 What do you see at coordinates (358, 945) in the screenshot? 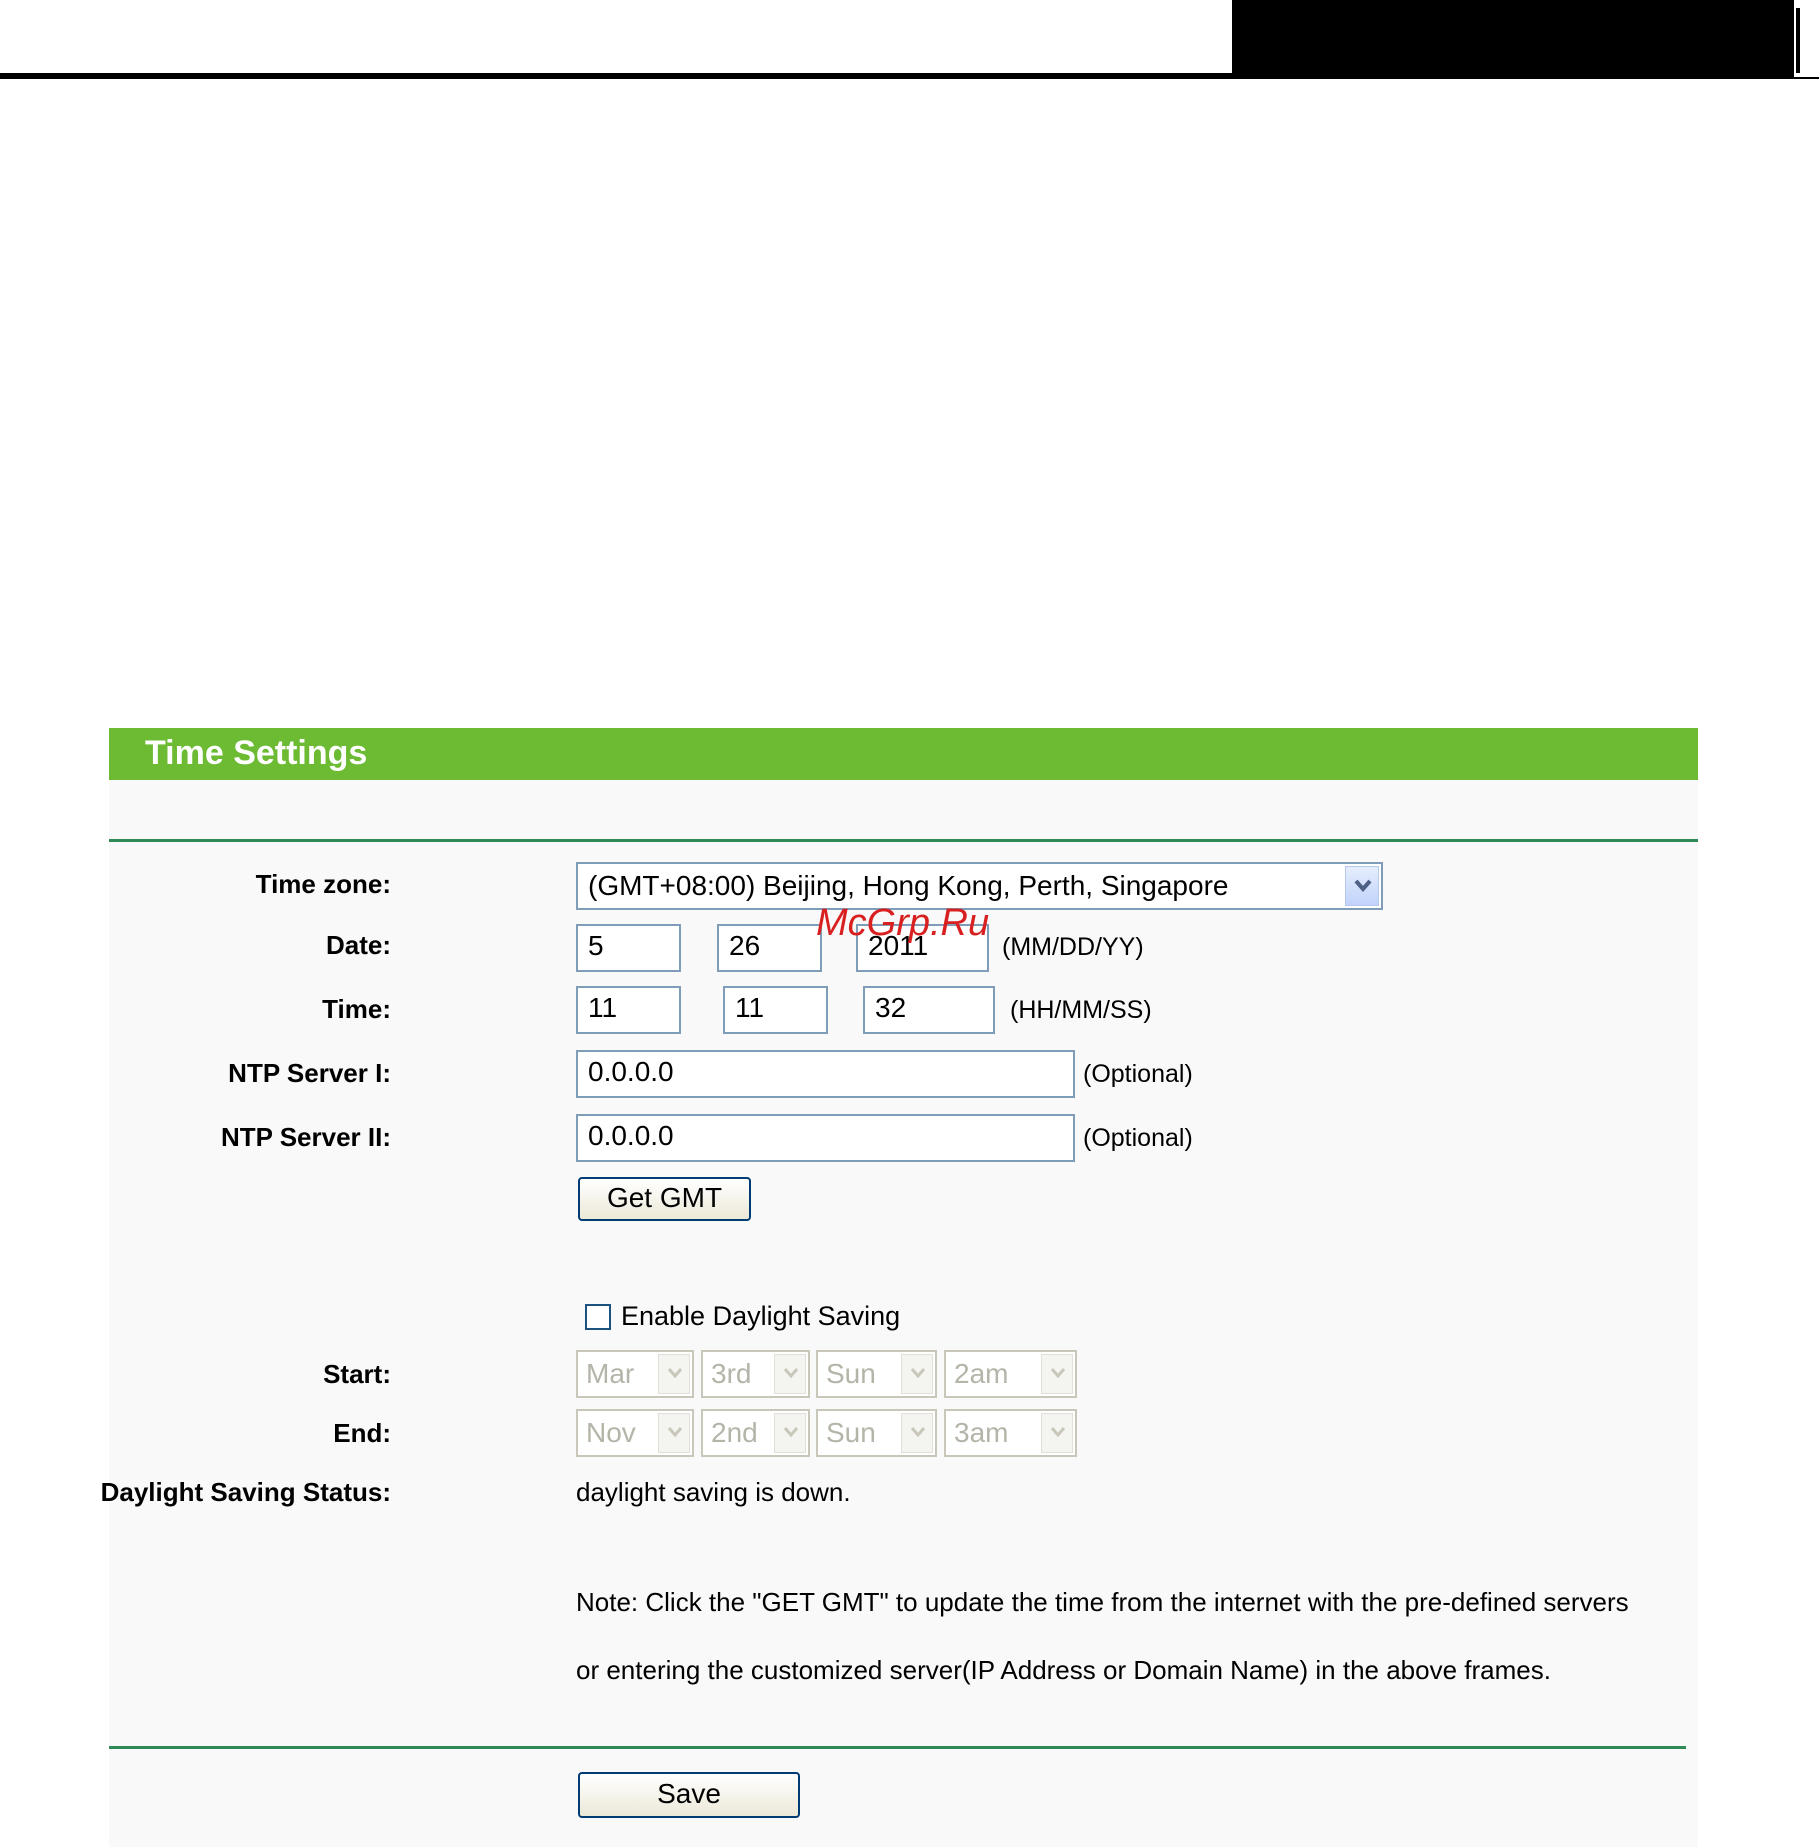
I see `date-label: Date:` at bounding box center [358, 945].